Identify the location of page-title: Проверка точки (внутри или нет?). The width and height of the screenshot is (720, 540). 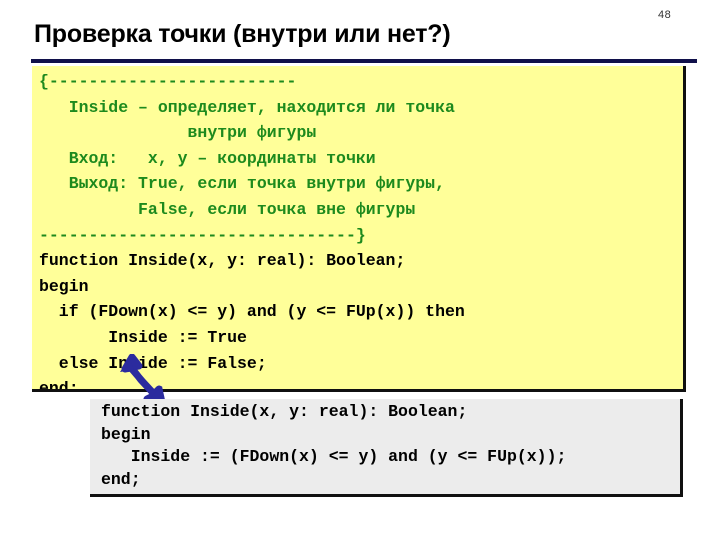
(242, 34).